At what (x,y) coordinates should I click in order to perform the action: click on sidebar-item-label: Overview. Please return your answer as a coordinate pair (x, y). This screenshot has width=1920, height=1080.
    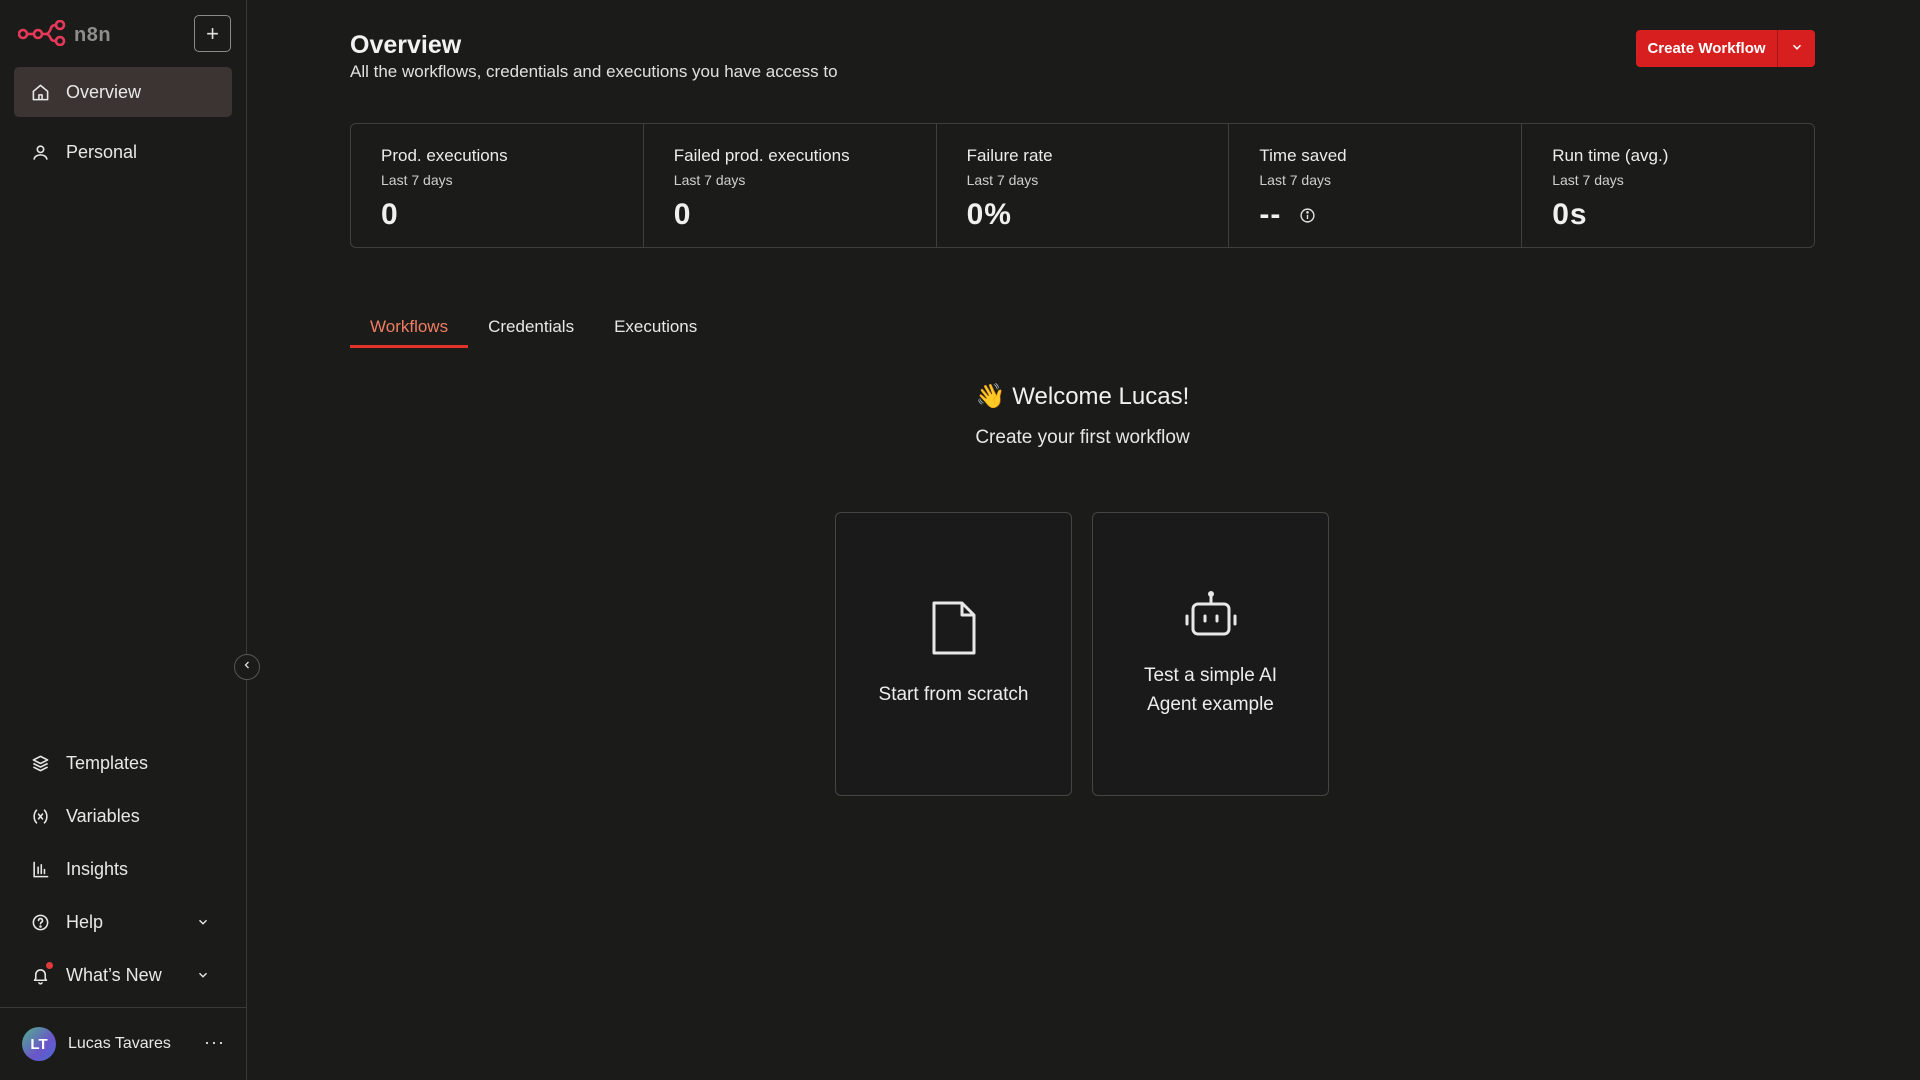
    Looking at the image, I should click on (104, 91).